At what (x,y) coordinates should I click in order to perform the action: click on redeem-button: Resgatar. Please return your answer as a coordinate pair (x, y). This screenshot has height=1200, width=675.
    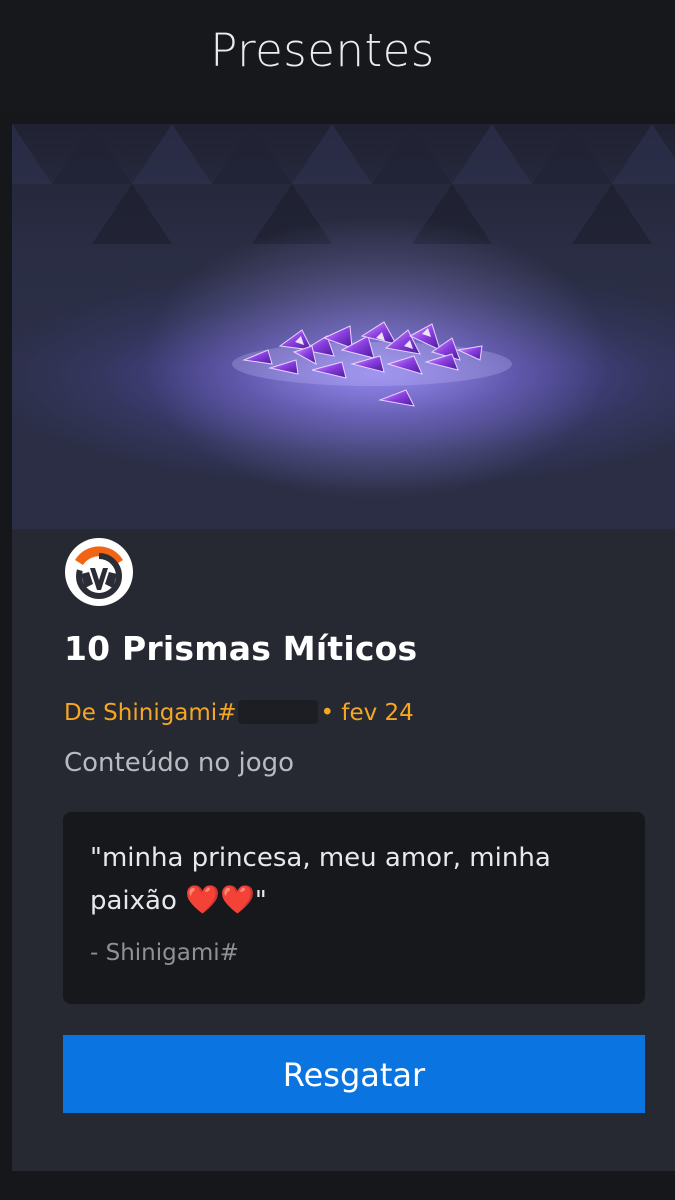
    Looking at the image, I should click on (354, 1074).